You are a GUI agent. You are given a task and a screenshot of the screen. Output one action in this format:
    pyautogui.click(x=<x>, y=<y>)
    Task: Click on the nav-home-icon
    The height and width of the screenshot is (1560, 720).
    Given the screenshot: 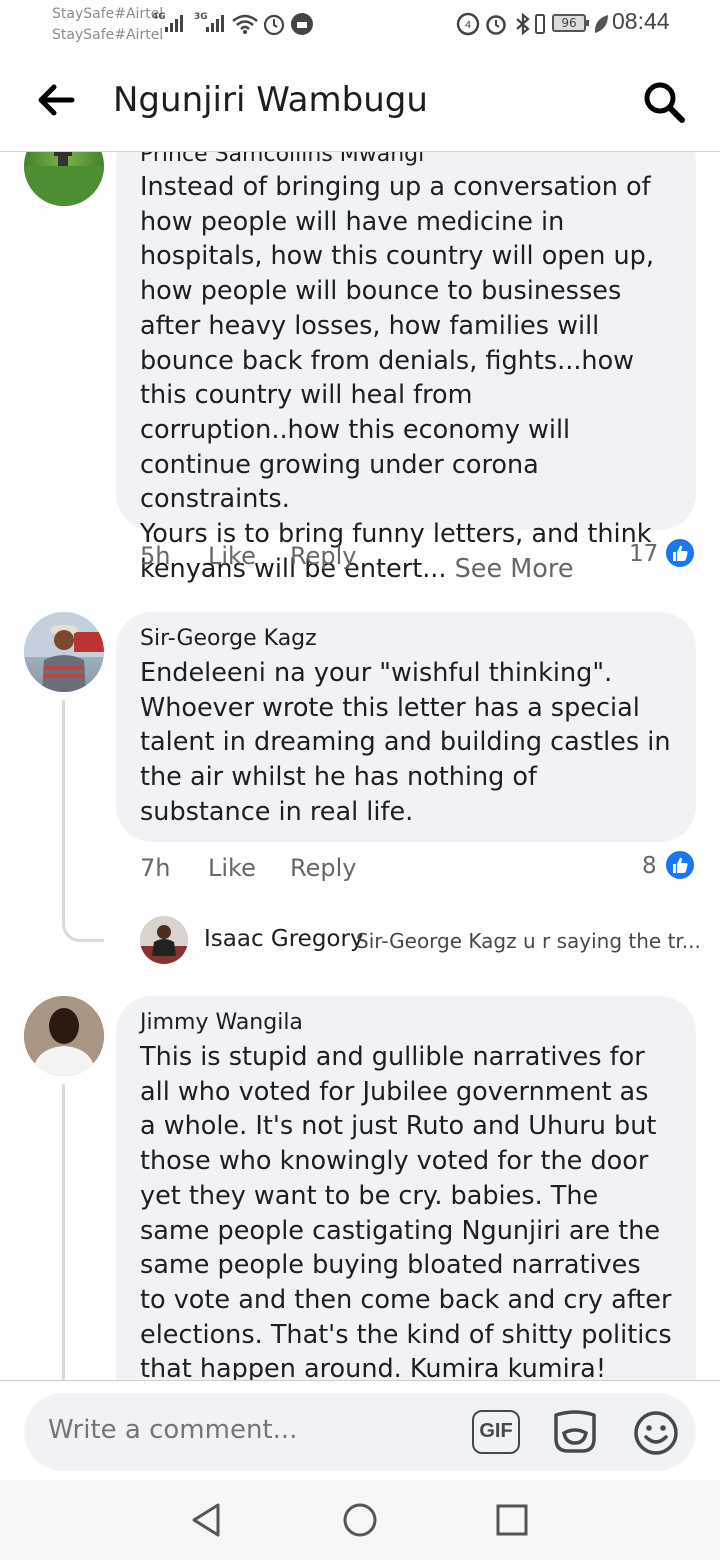 What is the action you would take?
    pyautogui.click(x=360, y=1520)
    